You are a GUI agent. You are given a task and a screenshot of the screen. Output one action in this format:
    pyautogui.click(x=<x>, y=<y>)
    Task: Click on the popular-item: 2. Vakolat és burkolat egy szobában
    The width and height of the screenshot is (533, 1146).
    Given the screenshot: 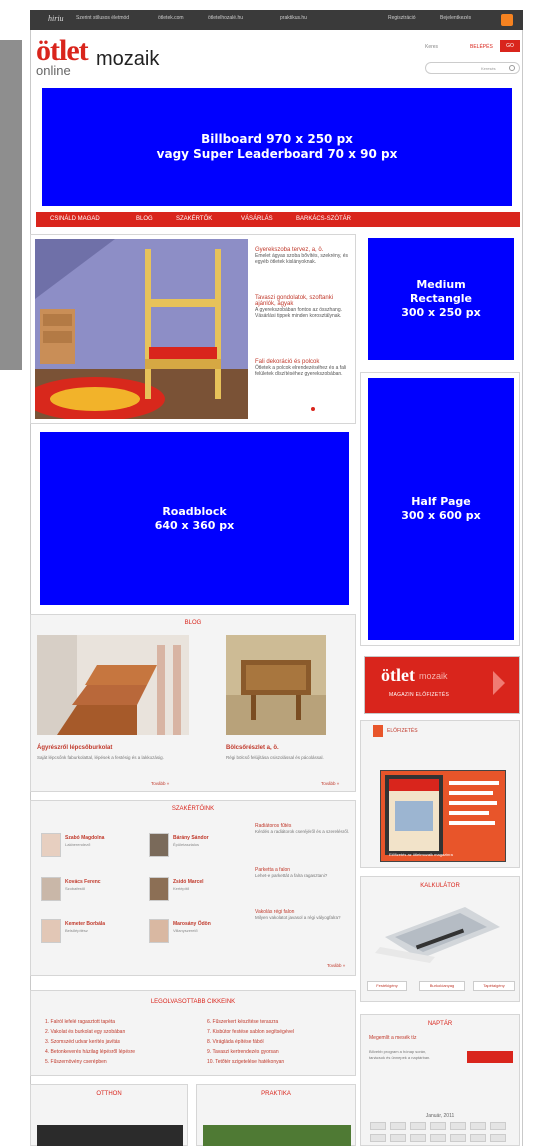 What is the action you would take?
    pyautogui.click(x=85, y=1032)
    